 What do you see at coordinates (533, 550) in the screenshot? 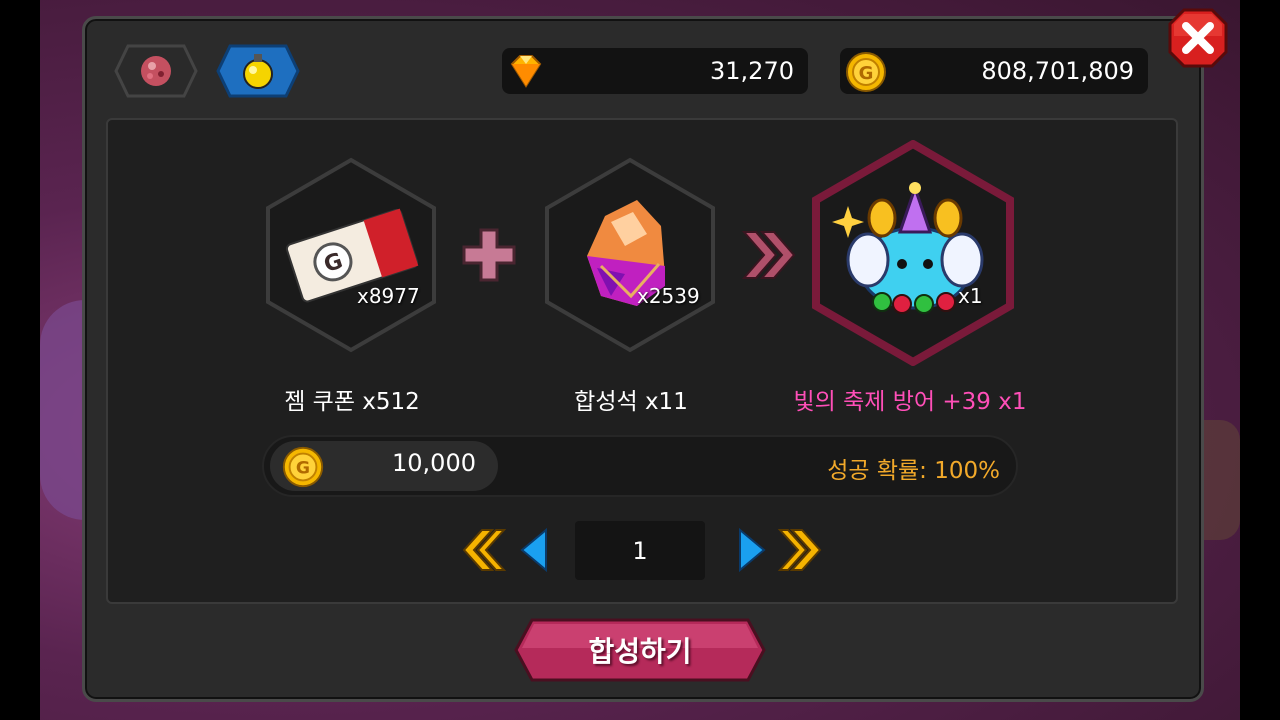
I see `triangle-left-icon` at bounding box center [533, 550].